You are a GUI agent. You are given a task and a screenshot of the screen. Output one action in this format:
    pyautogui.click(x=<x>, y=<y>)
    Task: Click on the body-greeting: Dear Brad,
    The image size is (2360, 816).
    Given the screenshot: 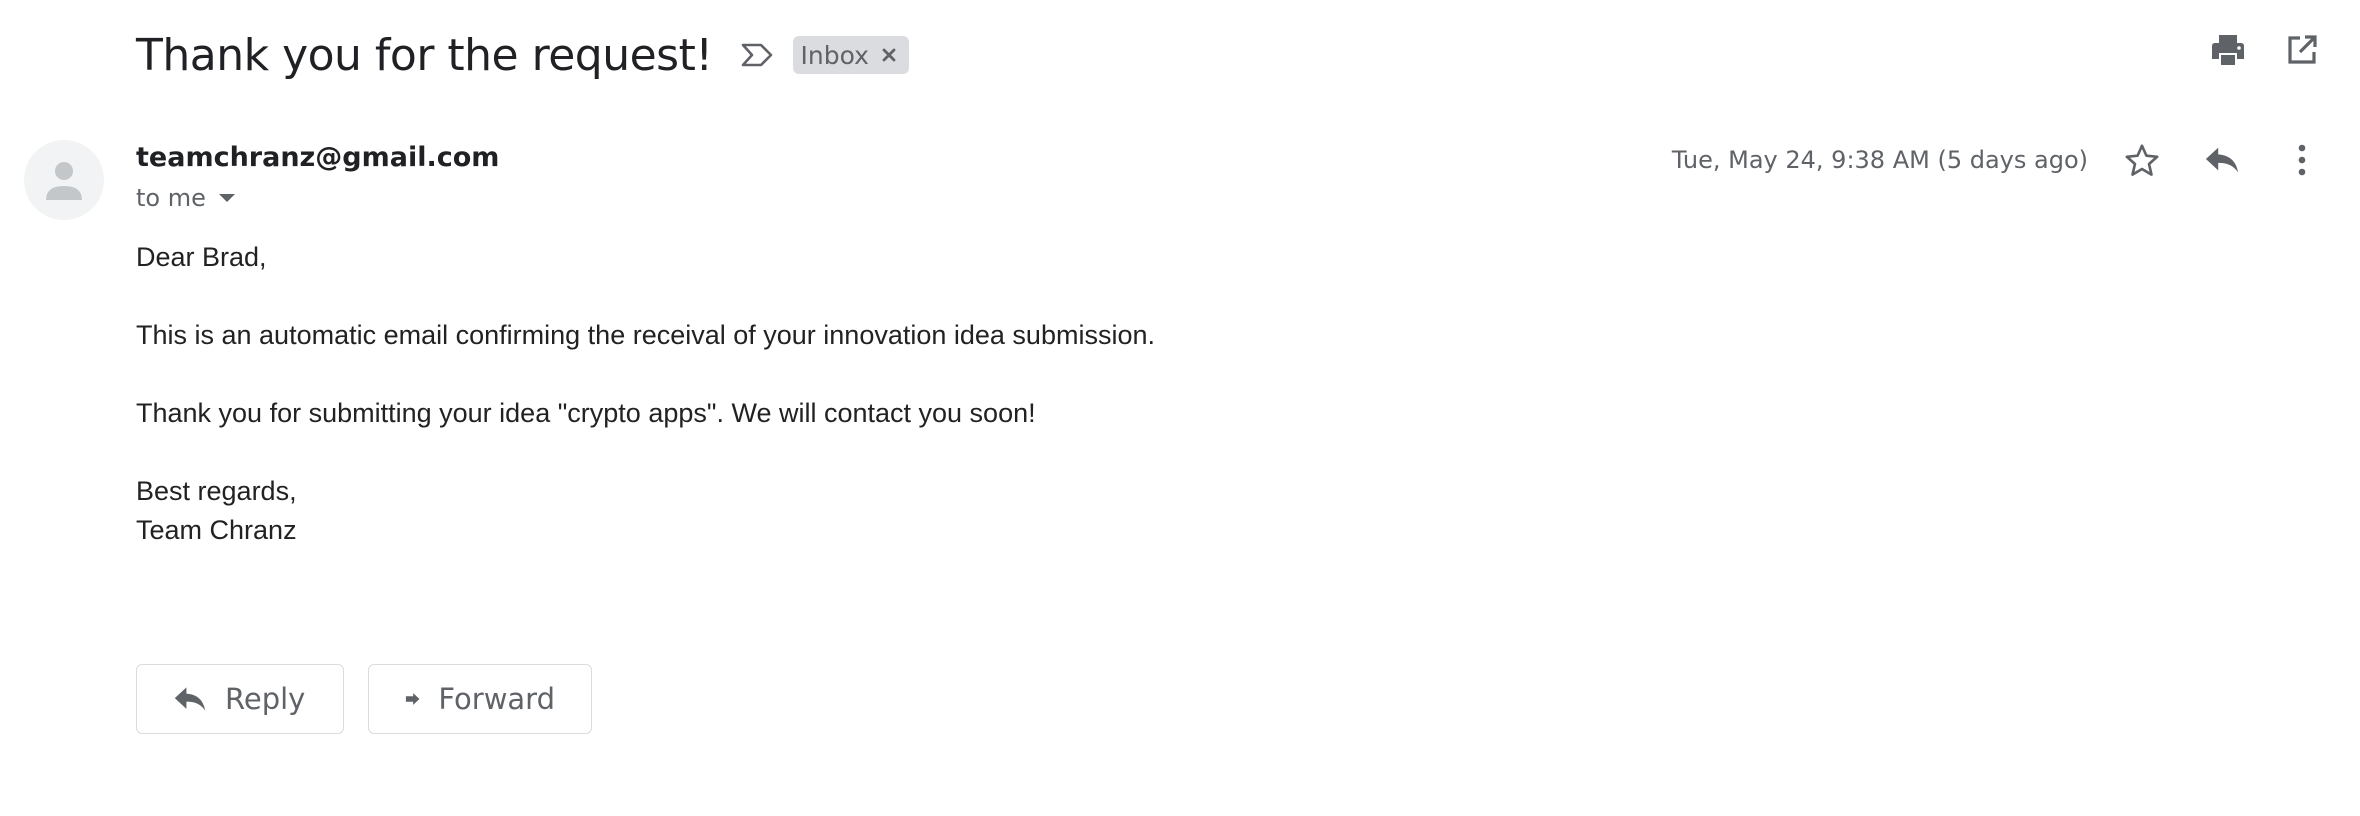 What is the action you would take?
    pyautogui.click(x=201, y=257)
    